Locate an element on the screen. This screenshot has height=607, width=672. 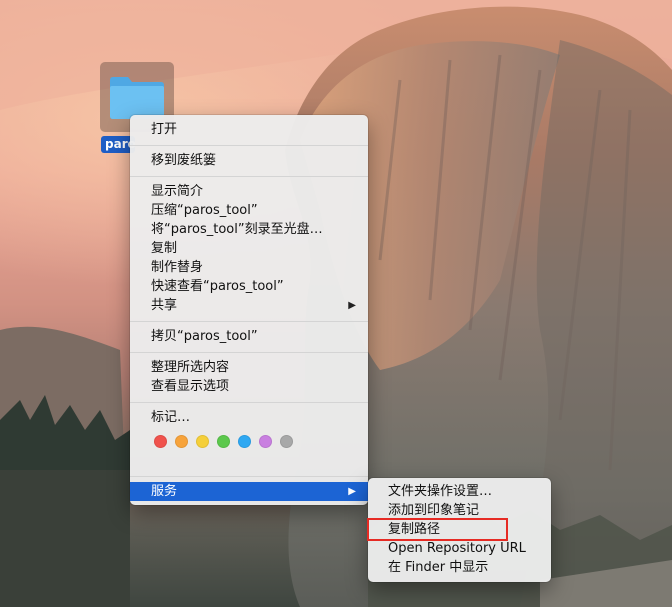
menu-item-duplicate: 复制 is located at coordinates (249, 248).